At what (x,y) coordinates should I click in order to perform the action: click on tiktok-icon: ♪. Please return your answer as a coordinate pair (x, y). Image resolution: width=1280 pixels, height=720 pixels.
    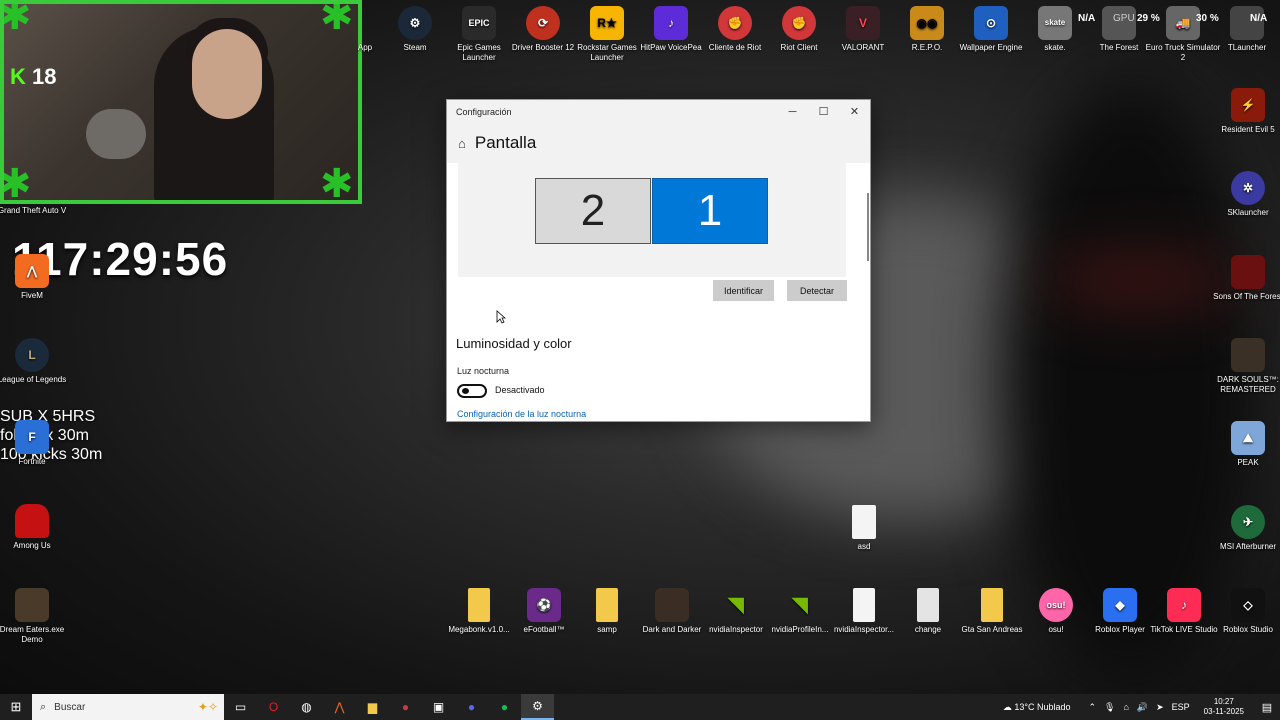
    Looking at the image, I should click on (1184, 605).